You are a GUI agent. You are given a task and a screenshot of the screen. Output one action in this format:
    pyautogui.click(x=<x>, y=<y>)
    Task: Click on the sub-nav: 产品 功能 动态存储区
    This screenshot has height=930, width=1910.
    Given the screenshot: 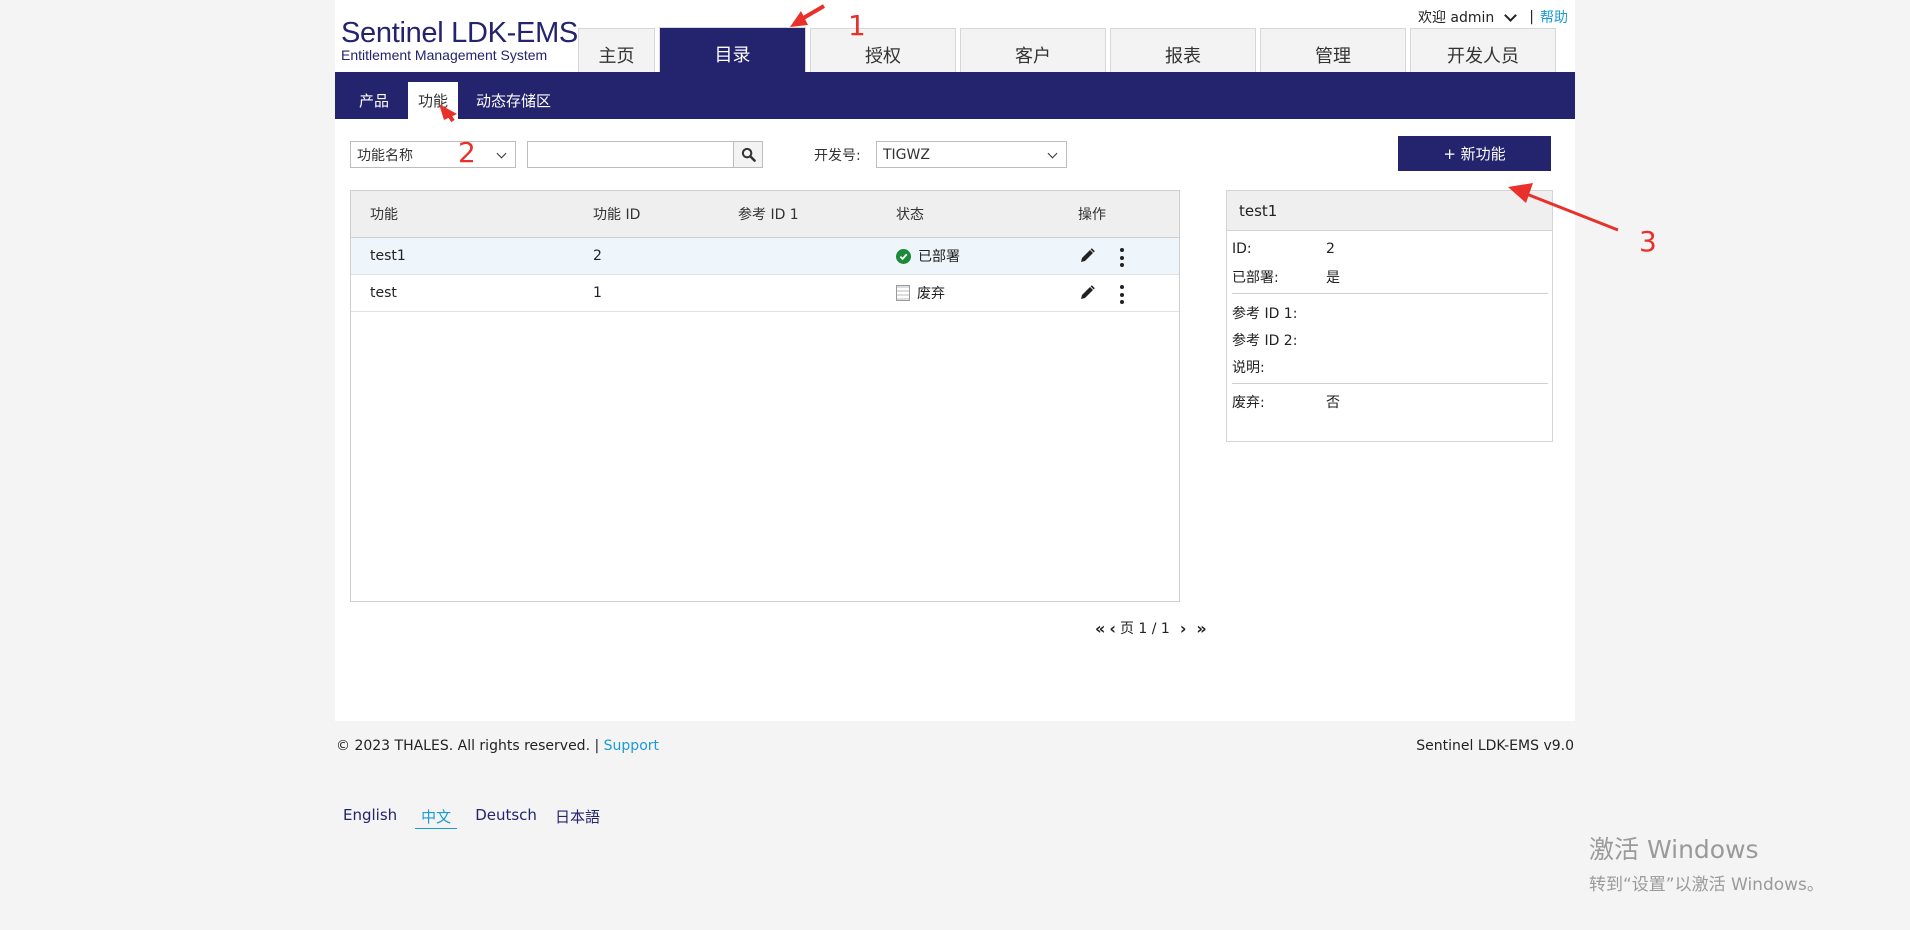 What is the action you would take?
    pyautogui.click(x=955, y=95)
    